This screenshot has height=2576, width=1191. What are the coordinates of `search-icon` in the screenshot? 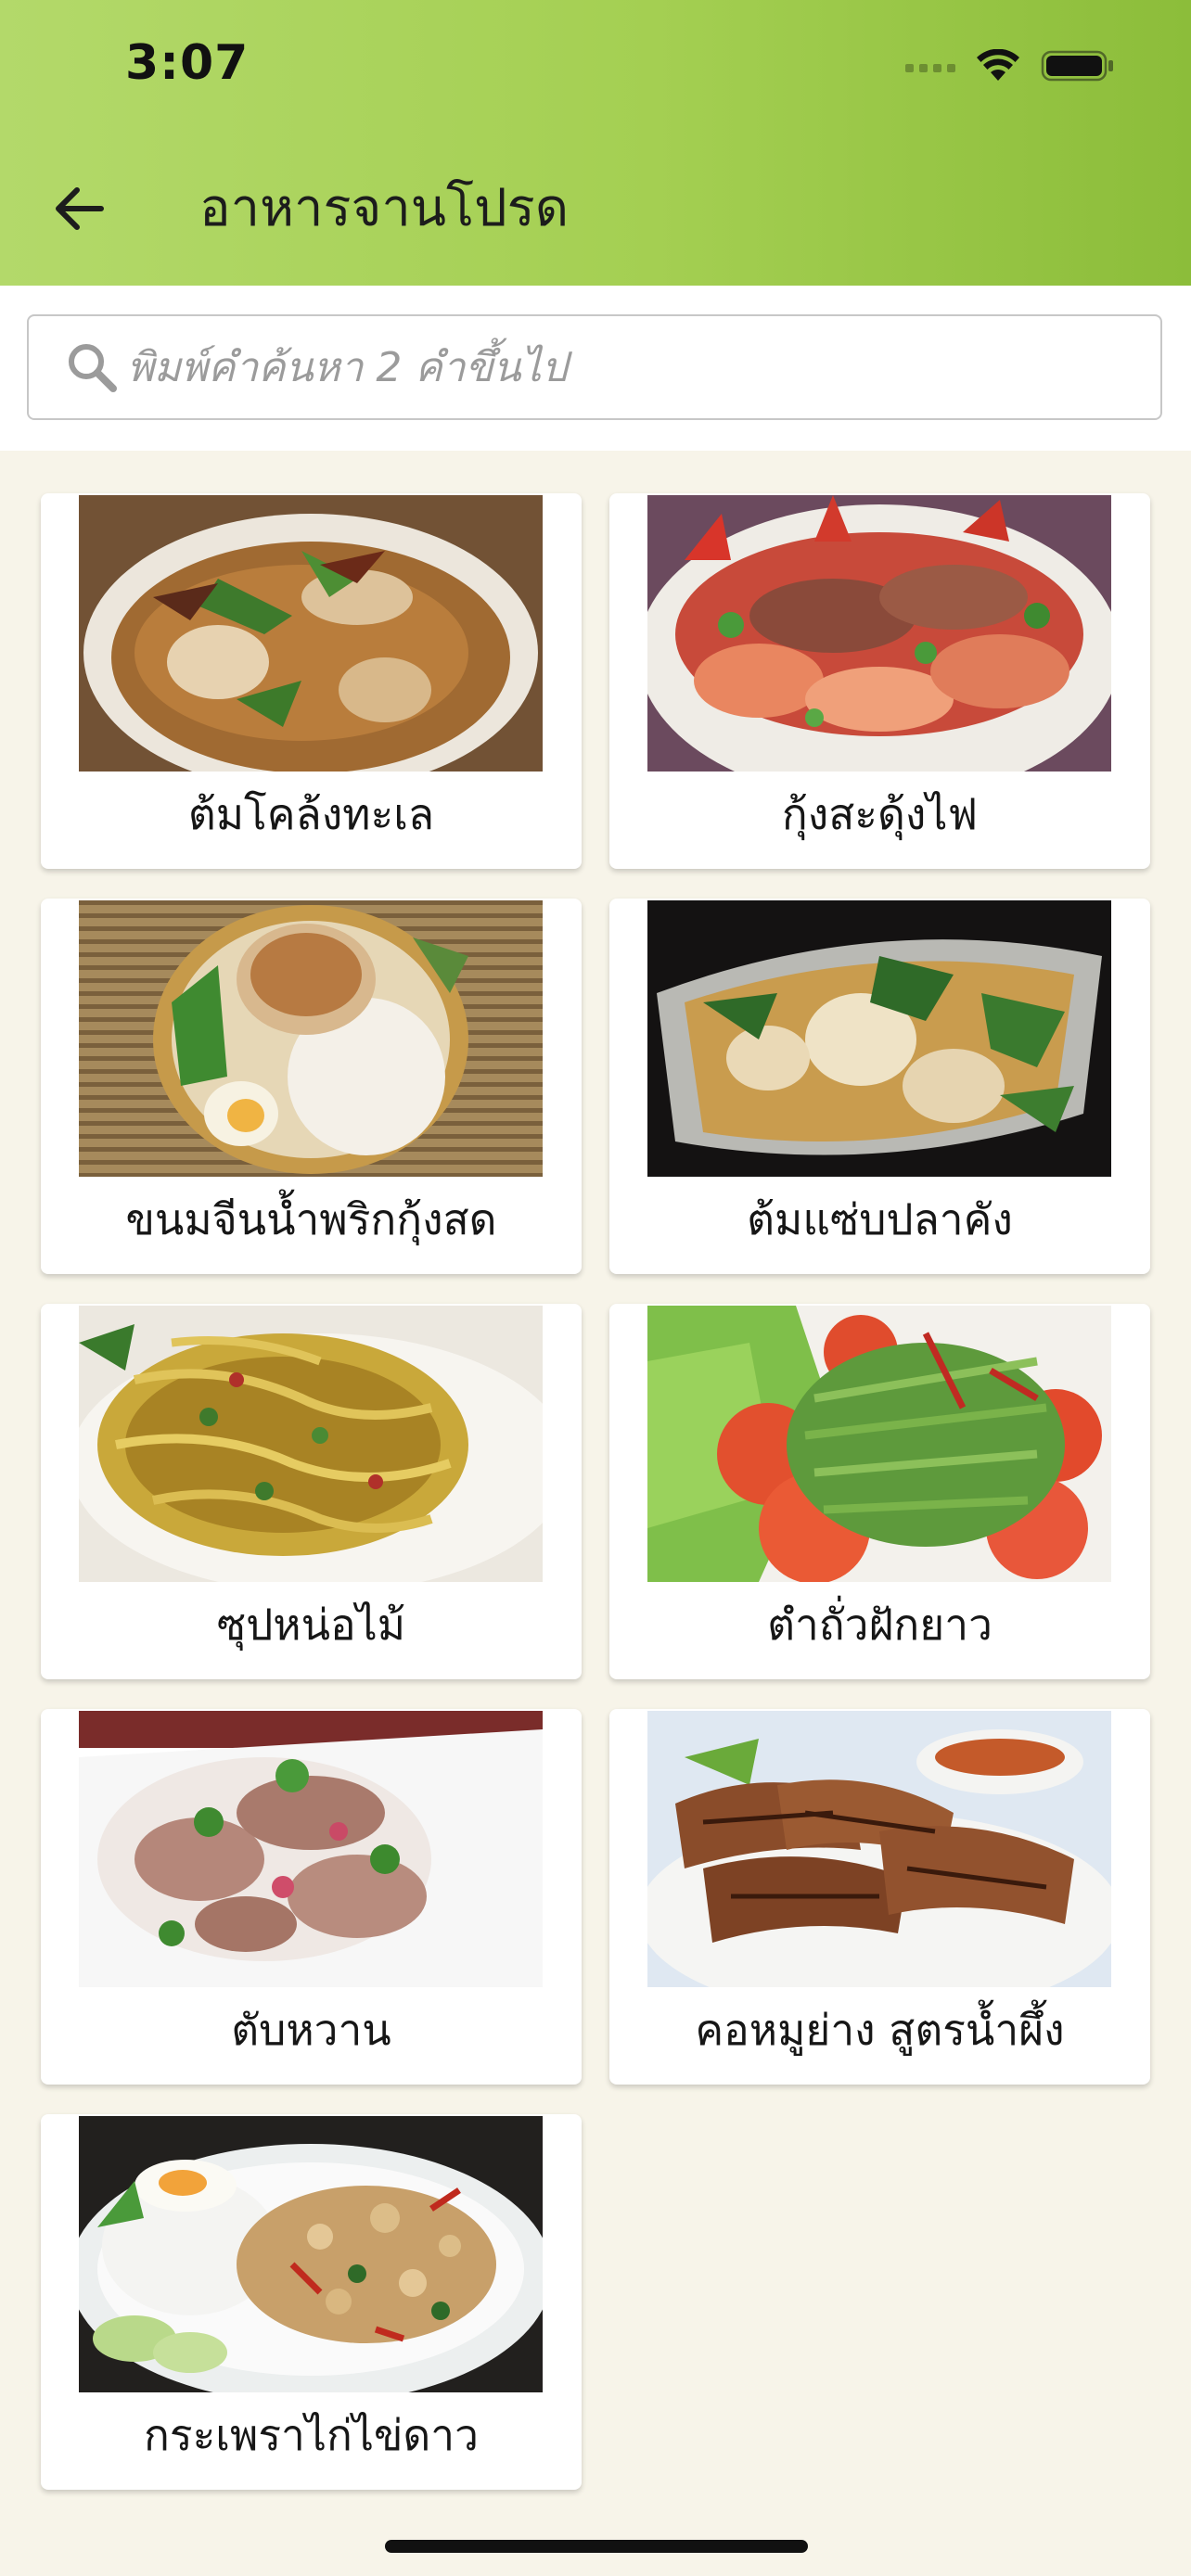 It's located at (92, 367).